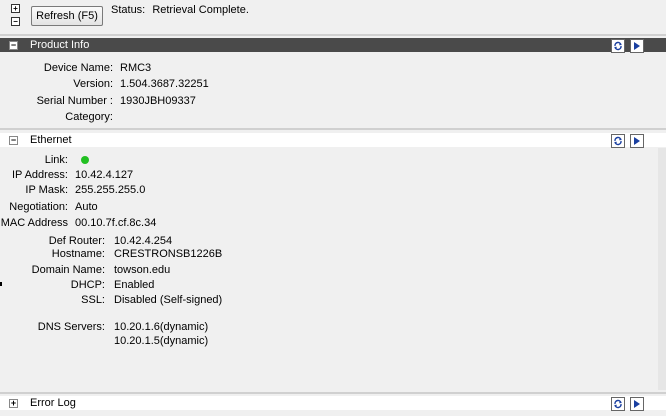  What do you see at coordinates (110, 190) in the screenshot?
I see `ip-mask-value: 255.255.255.0` at bounding box center [110, 190].